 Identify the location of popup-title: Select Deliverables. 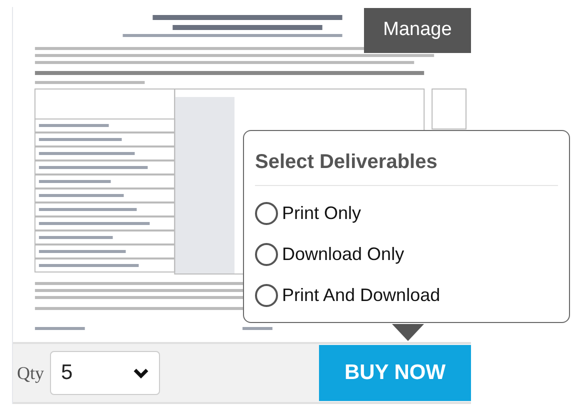
(406, 166).